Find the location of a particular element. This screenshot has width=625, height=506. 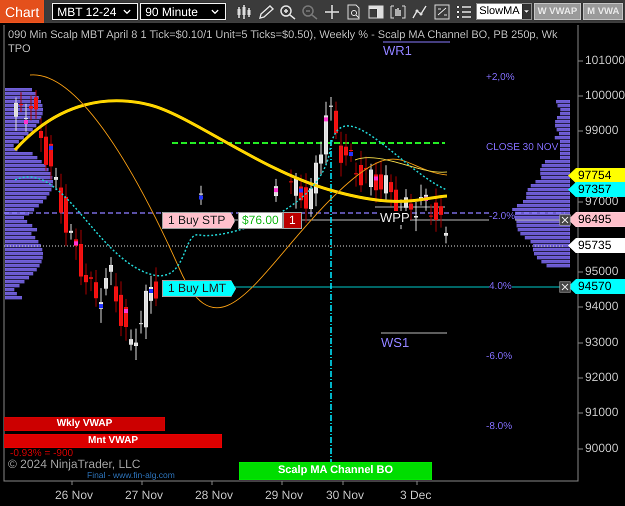

percent-label: 4.0% is located at coordinates (500, 286).